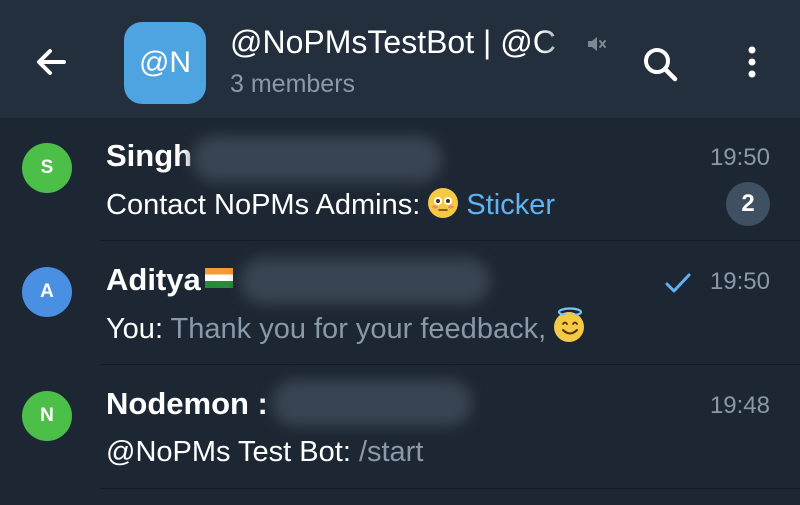  Describe the element at coordinates (267, 205) in the screenshot. I see `preview-text: Contact NoPMs Admins:` at that location.